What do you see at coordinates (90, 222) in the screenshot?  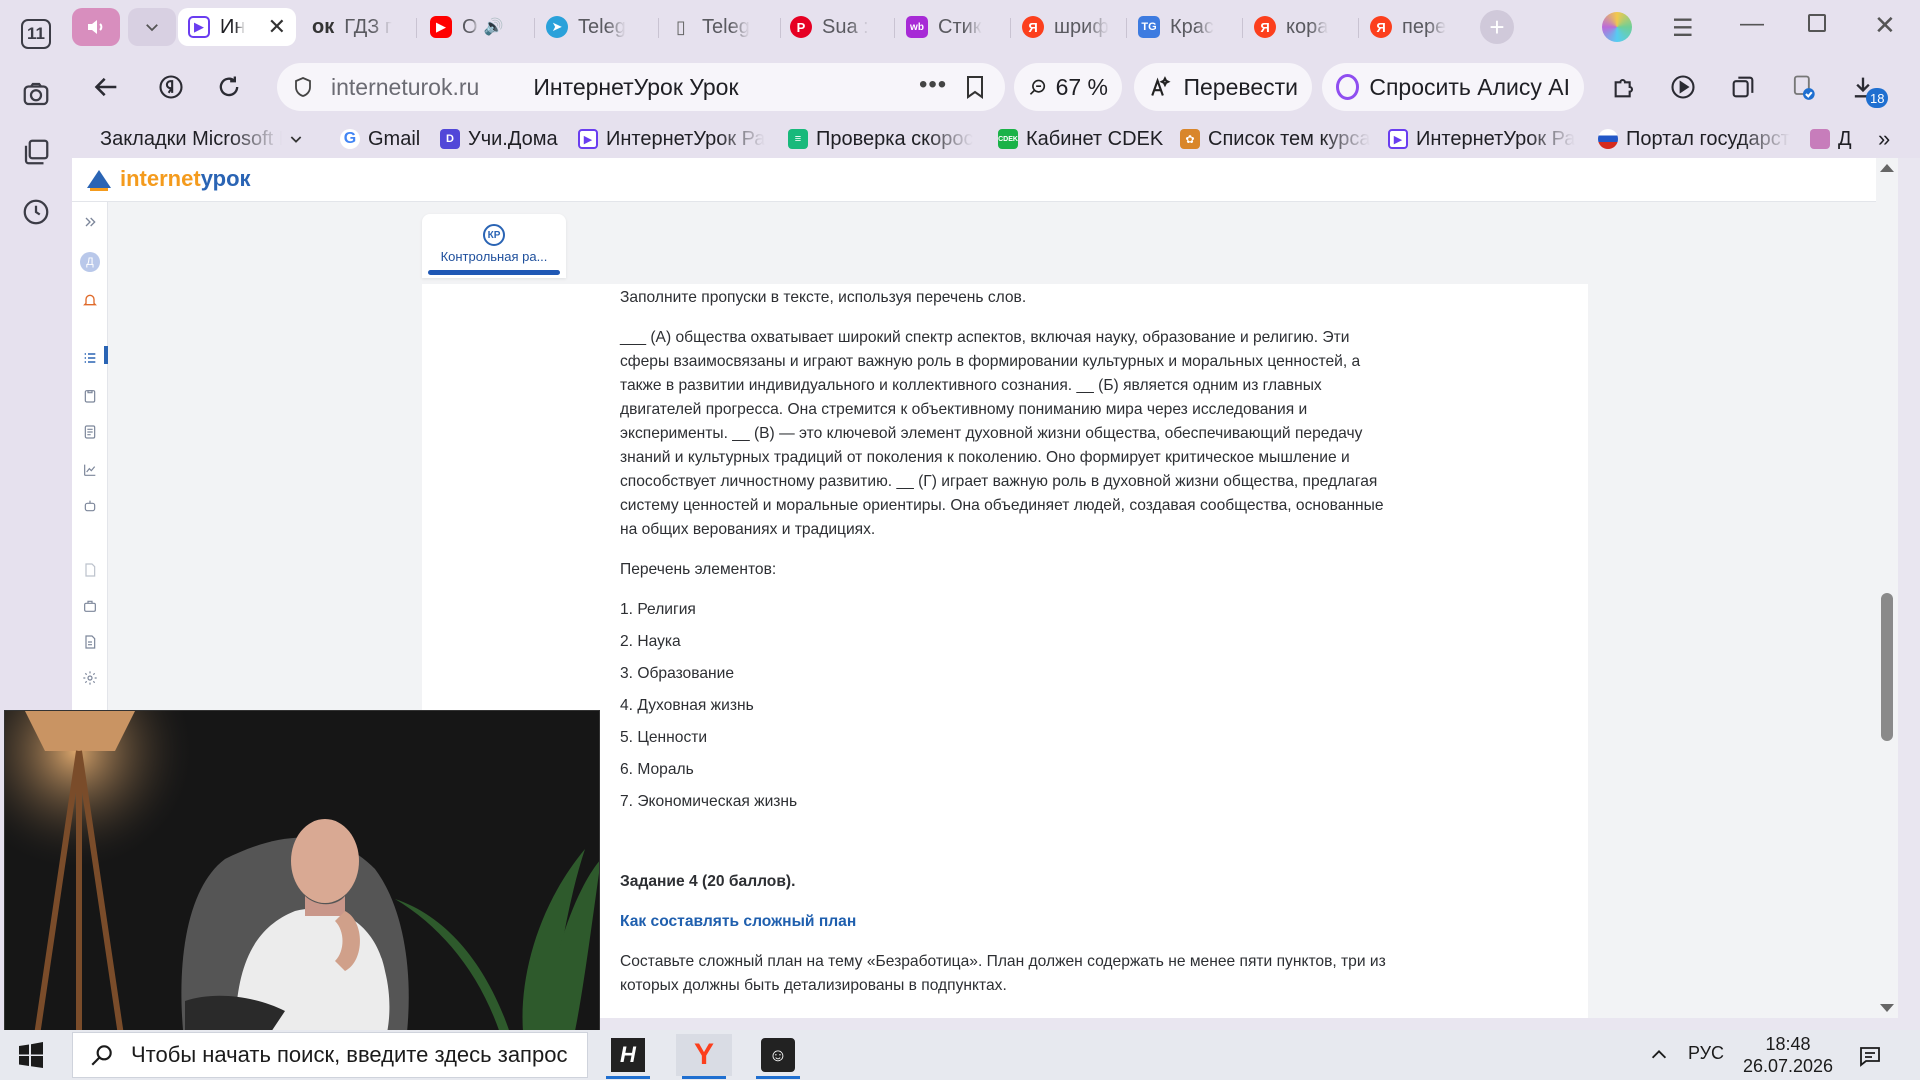 I see `expand-icon` at bounding box center [90, 222].